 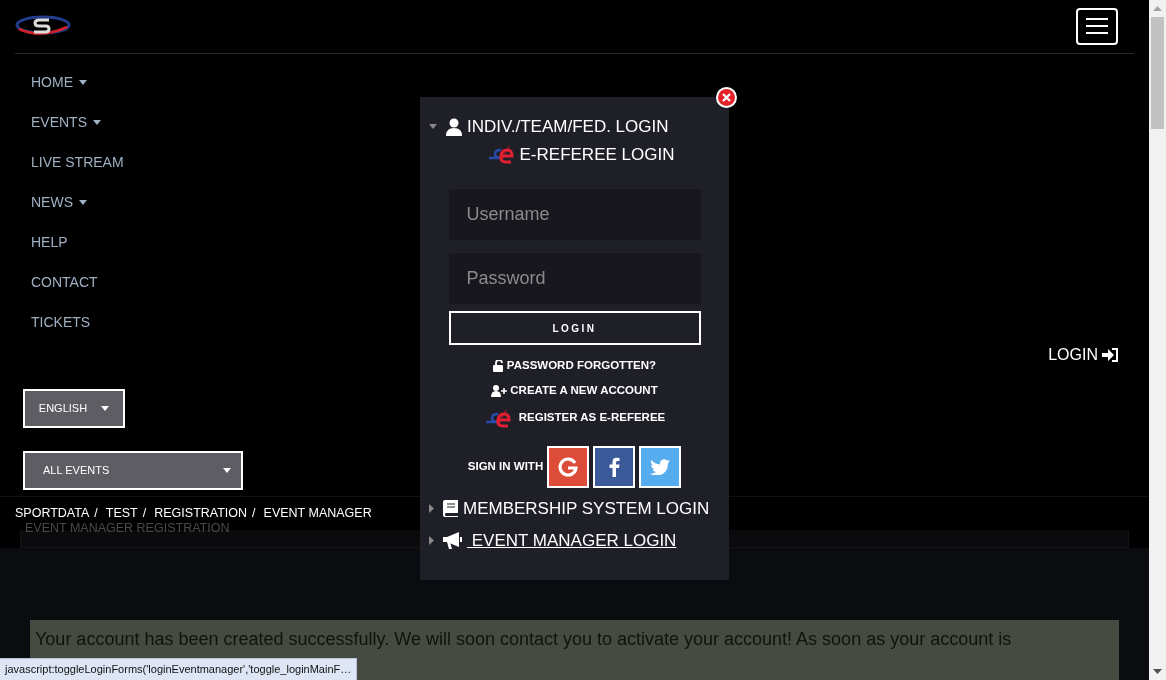 What do you see at coordinates (1097, 26) in the screenshot?
I see `menu-button` at bounding box center [1097, 26].